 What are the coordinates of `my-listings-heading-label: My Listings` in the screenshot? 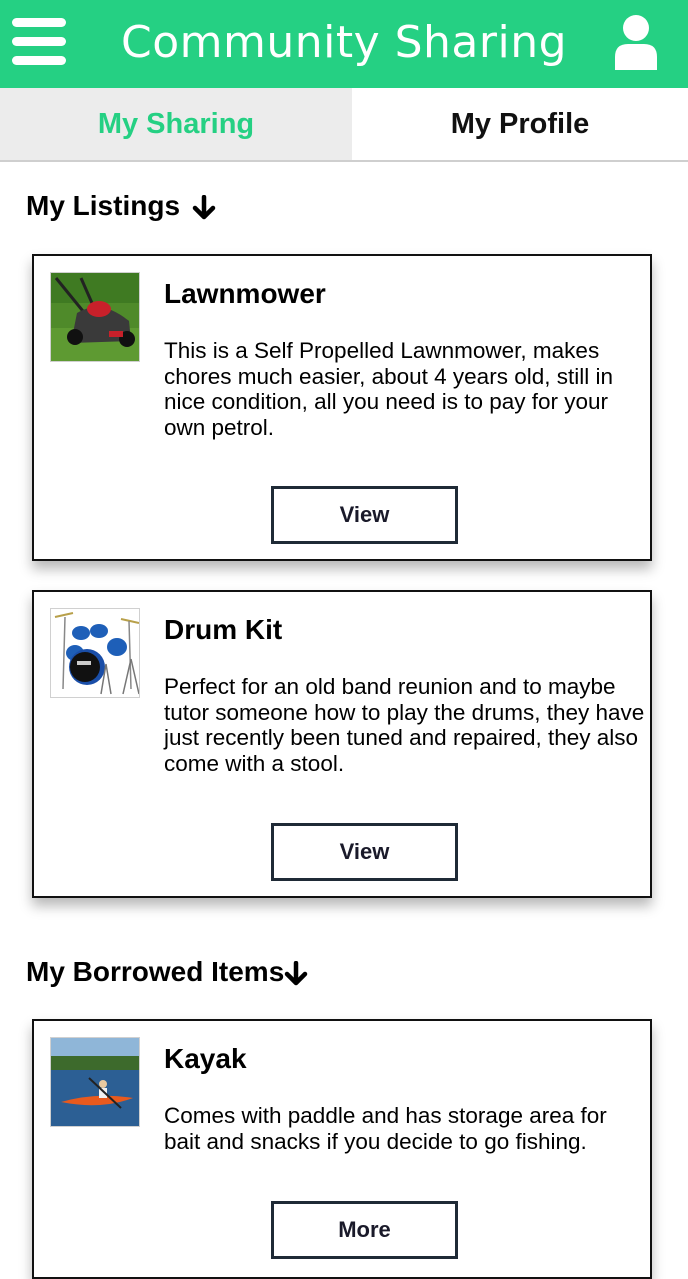 It's located at (103, 205).